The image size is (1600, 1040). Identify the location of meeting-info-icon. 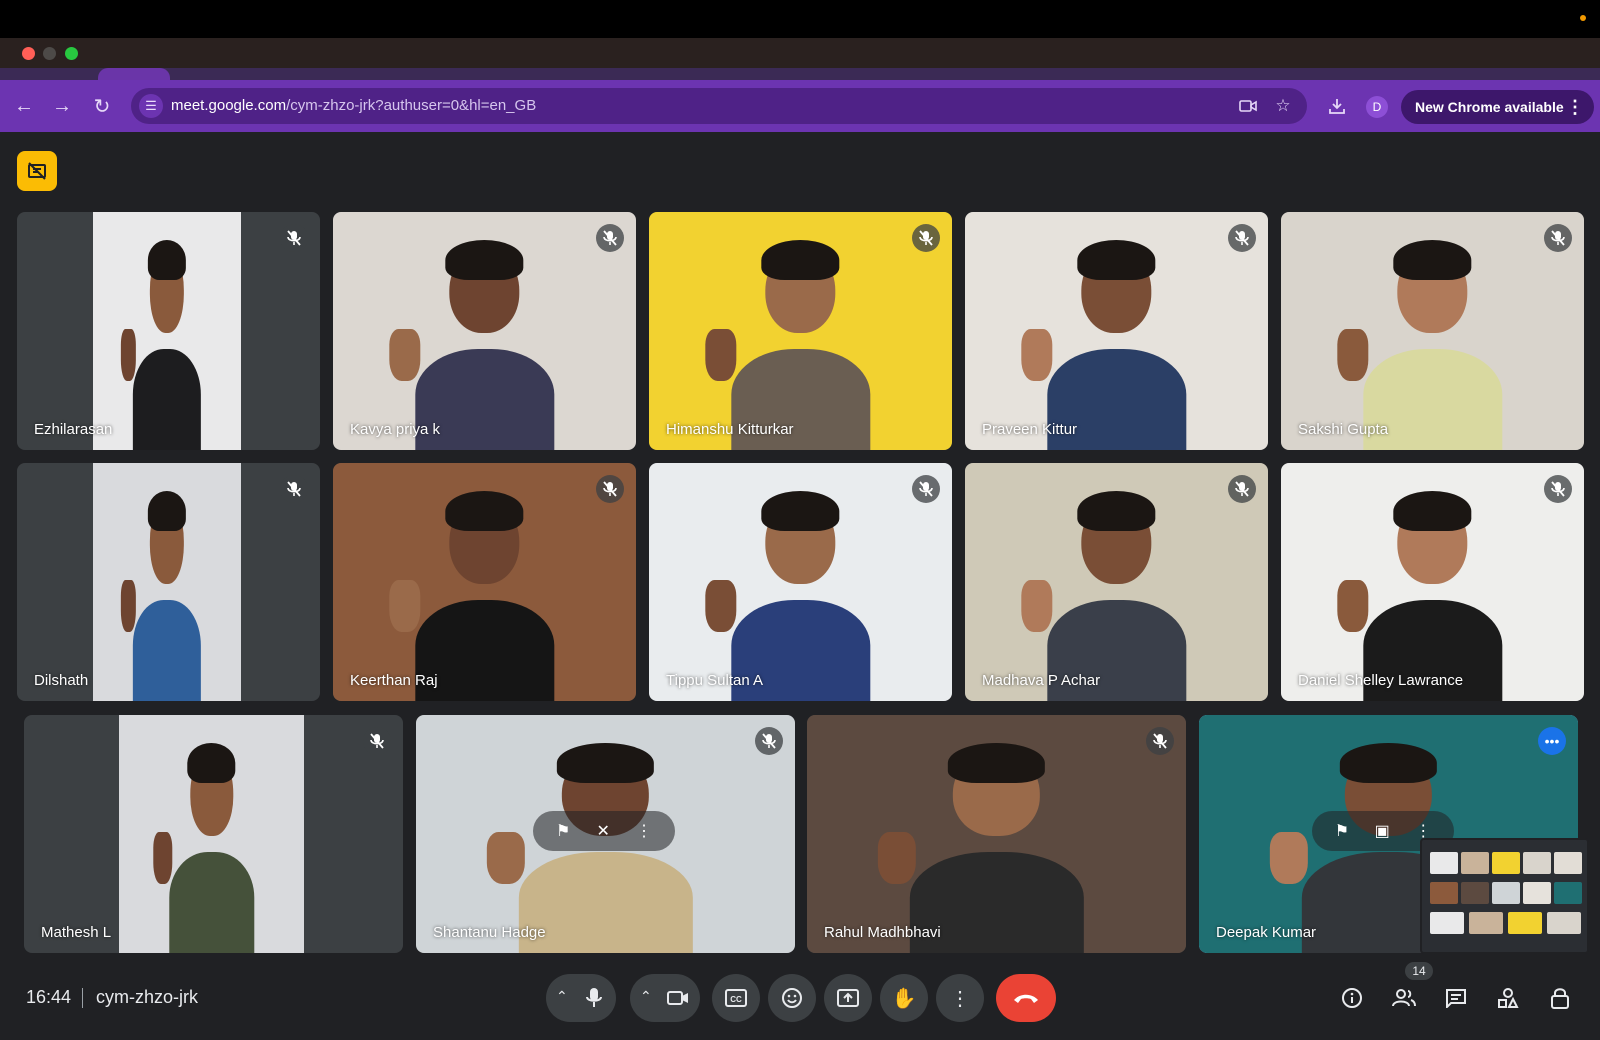
(1352, 998).